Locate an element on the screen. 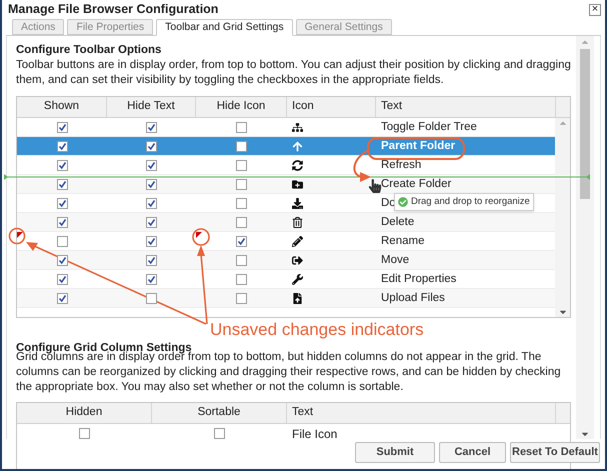 This screenshot has width=607, height=471. row-text: Edit Properties is located at coordinates (418, 279).